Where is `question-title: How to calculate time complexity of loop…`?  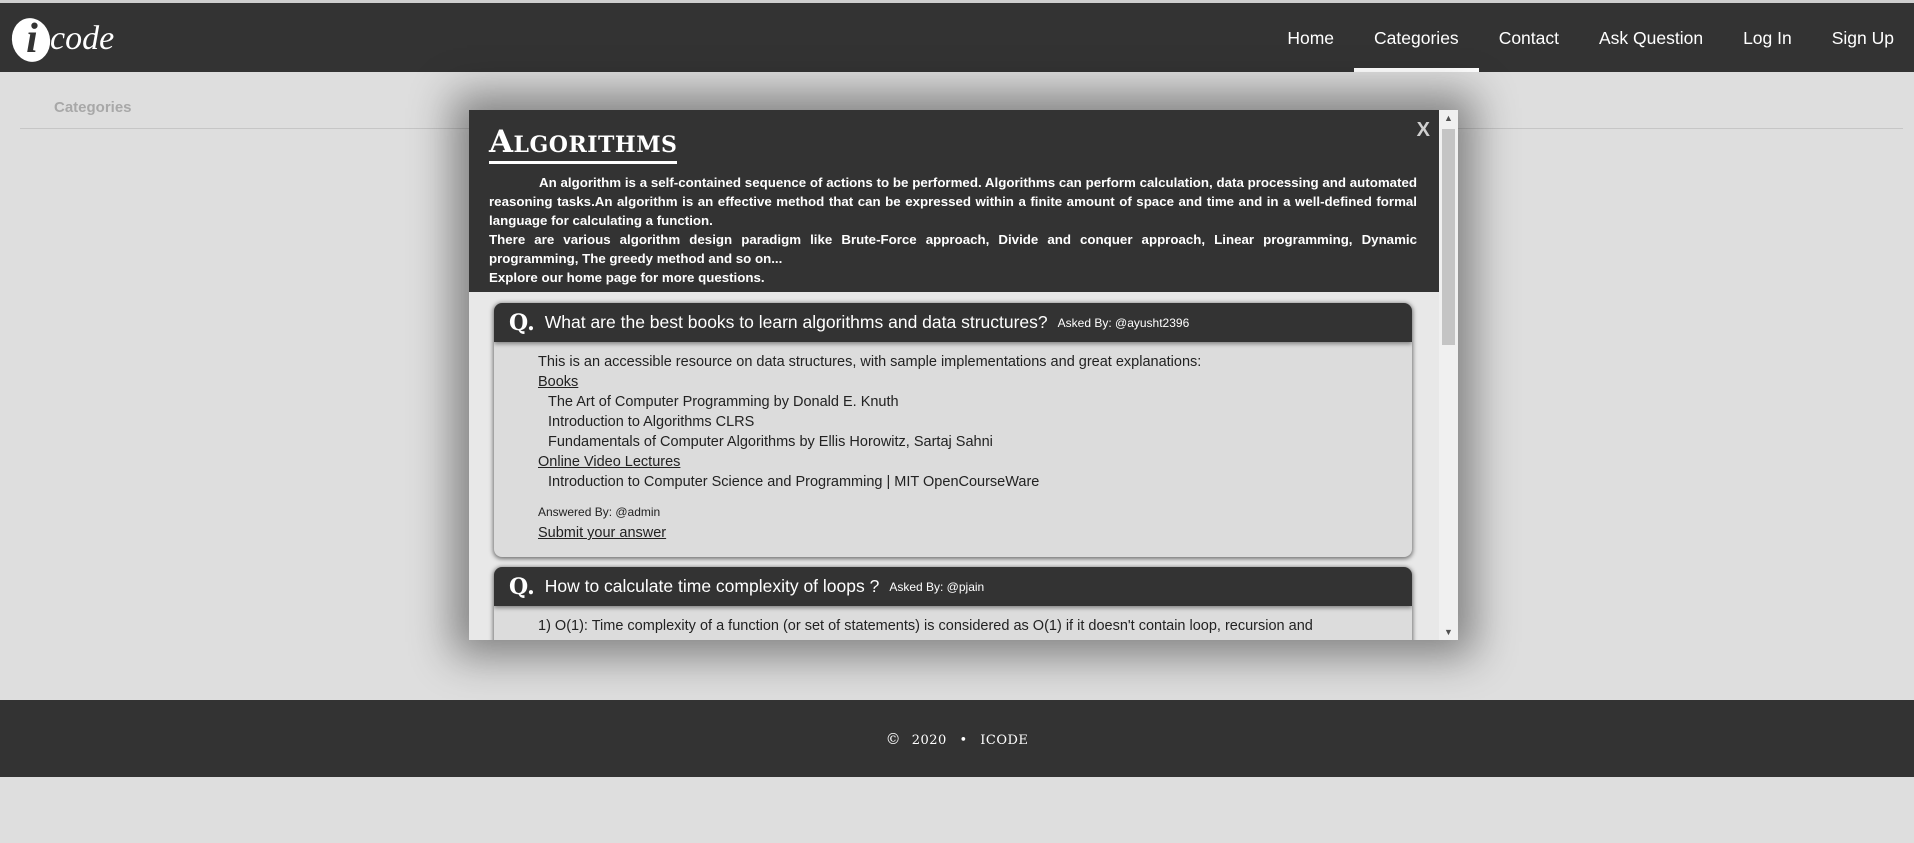 question-title: How to calculate time complexity of loop… is located at coordinates (712, 586).